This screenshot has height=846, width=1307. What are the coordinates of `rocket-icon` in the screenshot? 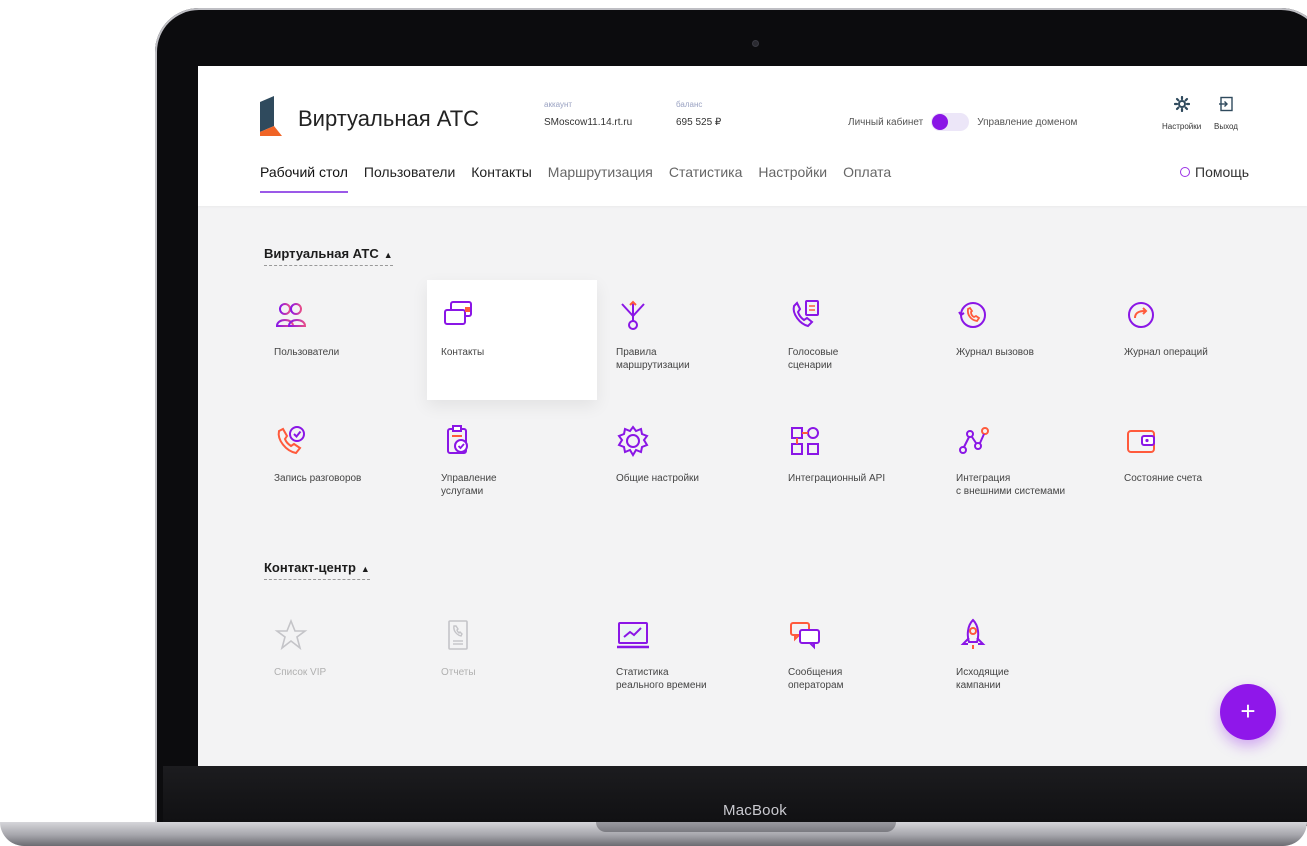 It's located at (973, 633).